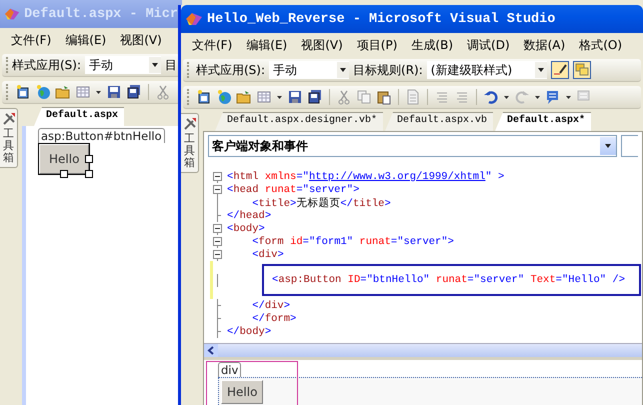 This screenshot has height=405, width=643. Describe the element at coordinates (249, 332) in the screenshot. I see `code-line: </body>` at that location.